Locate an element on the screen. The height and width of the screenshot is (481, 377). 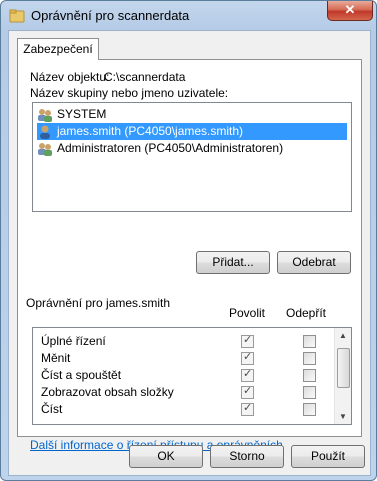
object-name-label: Název objektu: is located at coordinates (70, 77).